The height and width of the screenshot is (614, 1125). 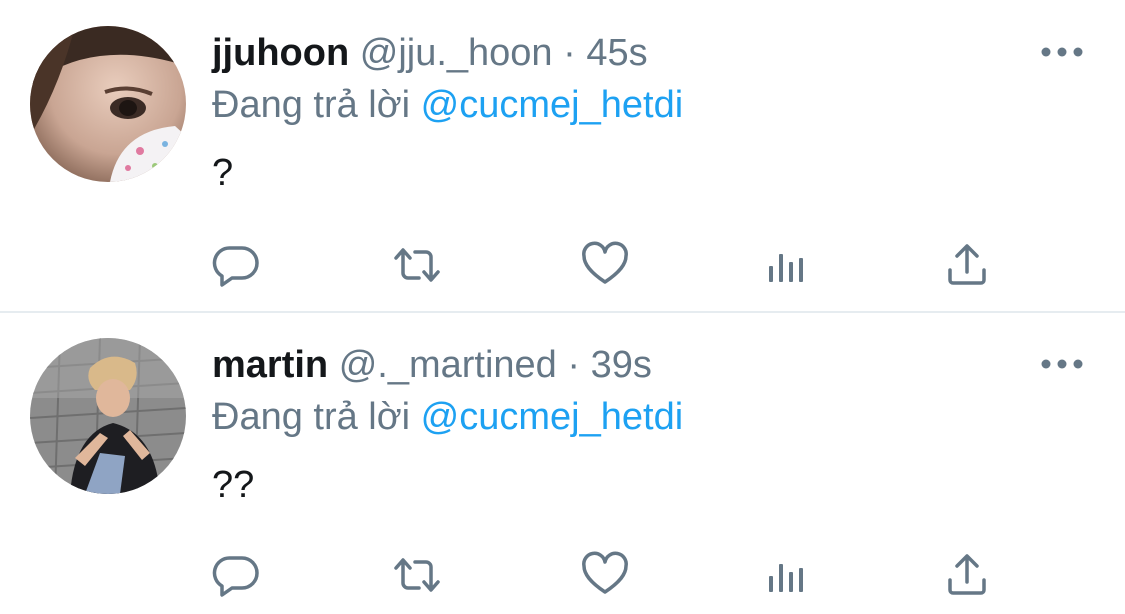 I want to click on timestamp: 45s, so click(x=616, y=53).